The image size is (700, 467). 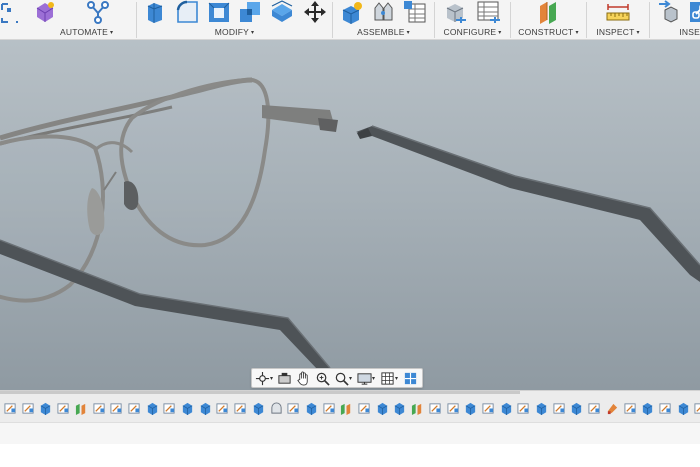 I want to click on press-pull-icon, so click(x=156, y=12).